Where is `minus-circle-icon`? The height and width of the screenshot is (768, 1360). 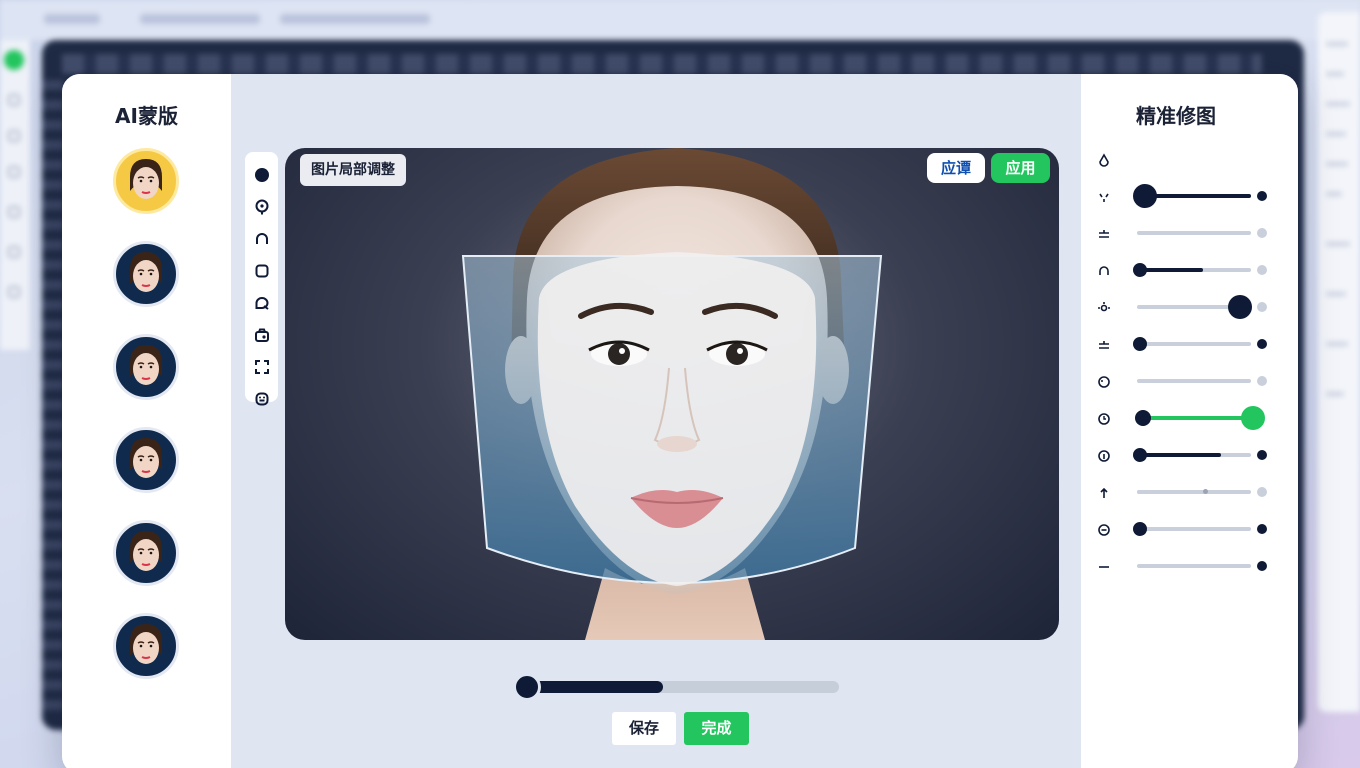
minus-circle-icon is located at coordinates (1104, 529).